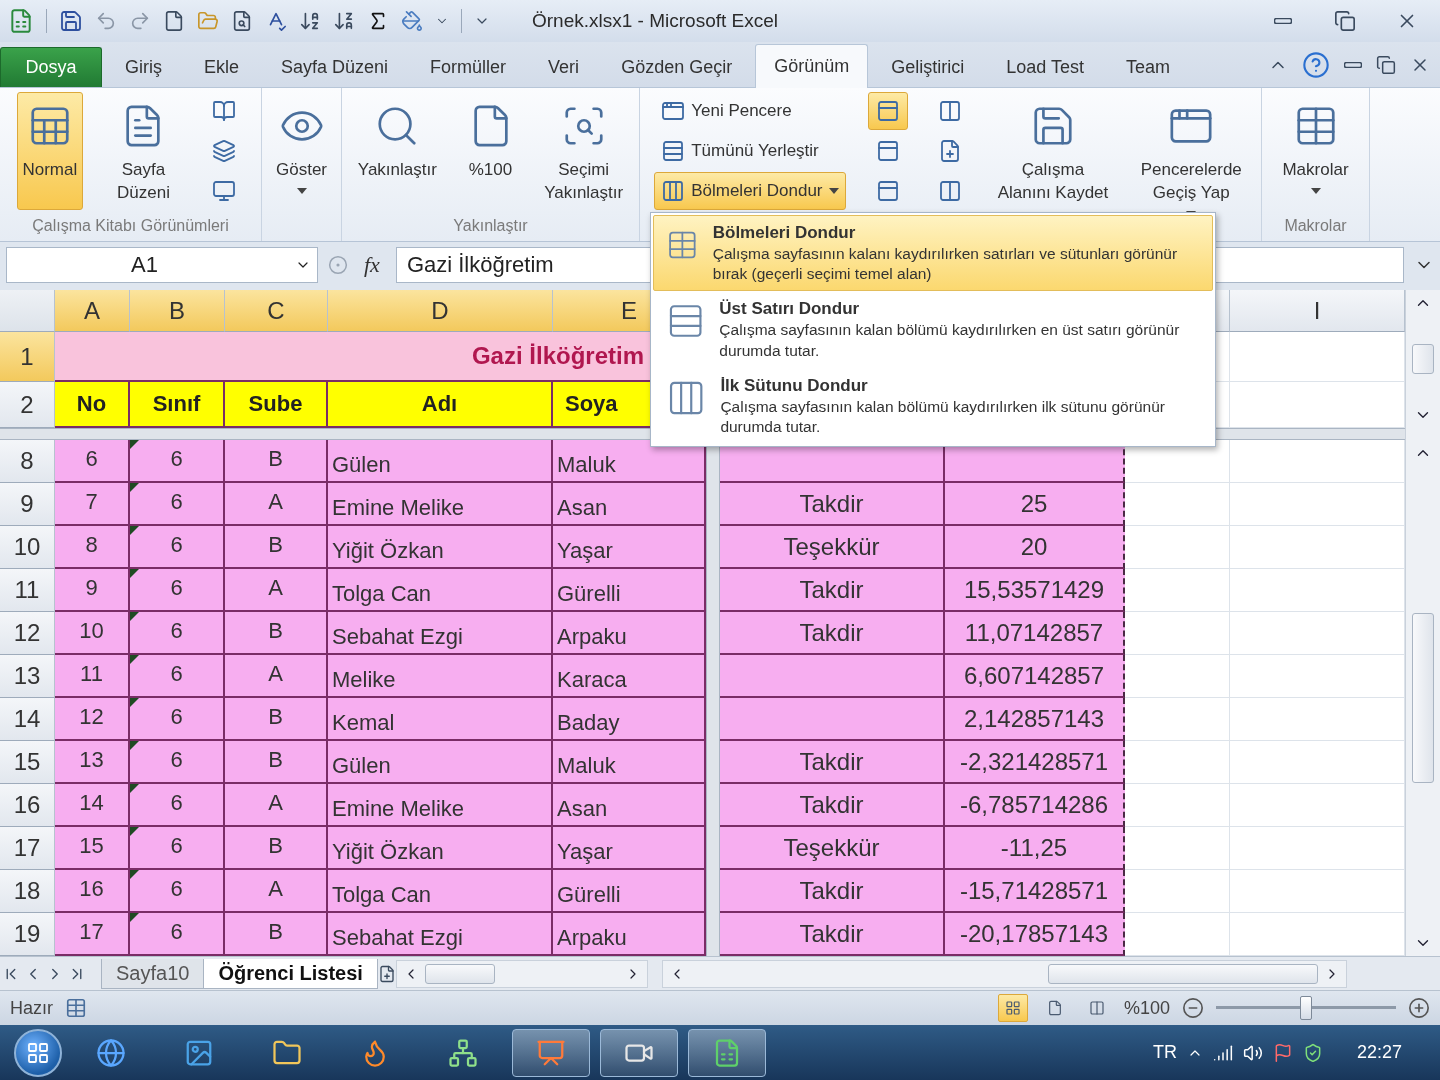  Describe the element at coordinates (92, 504) in the screenshot. I see `table-cell: 7` at that location.